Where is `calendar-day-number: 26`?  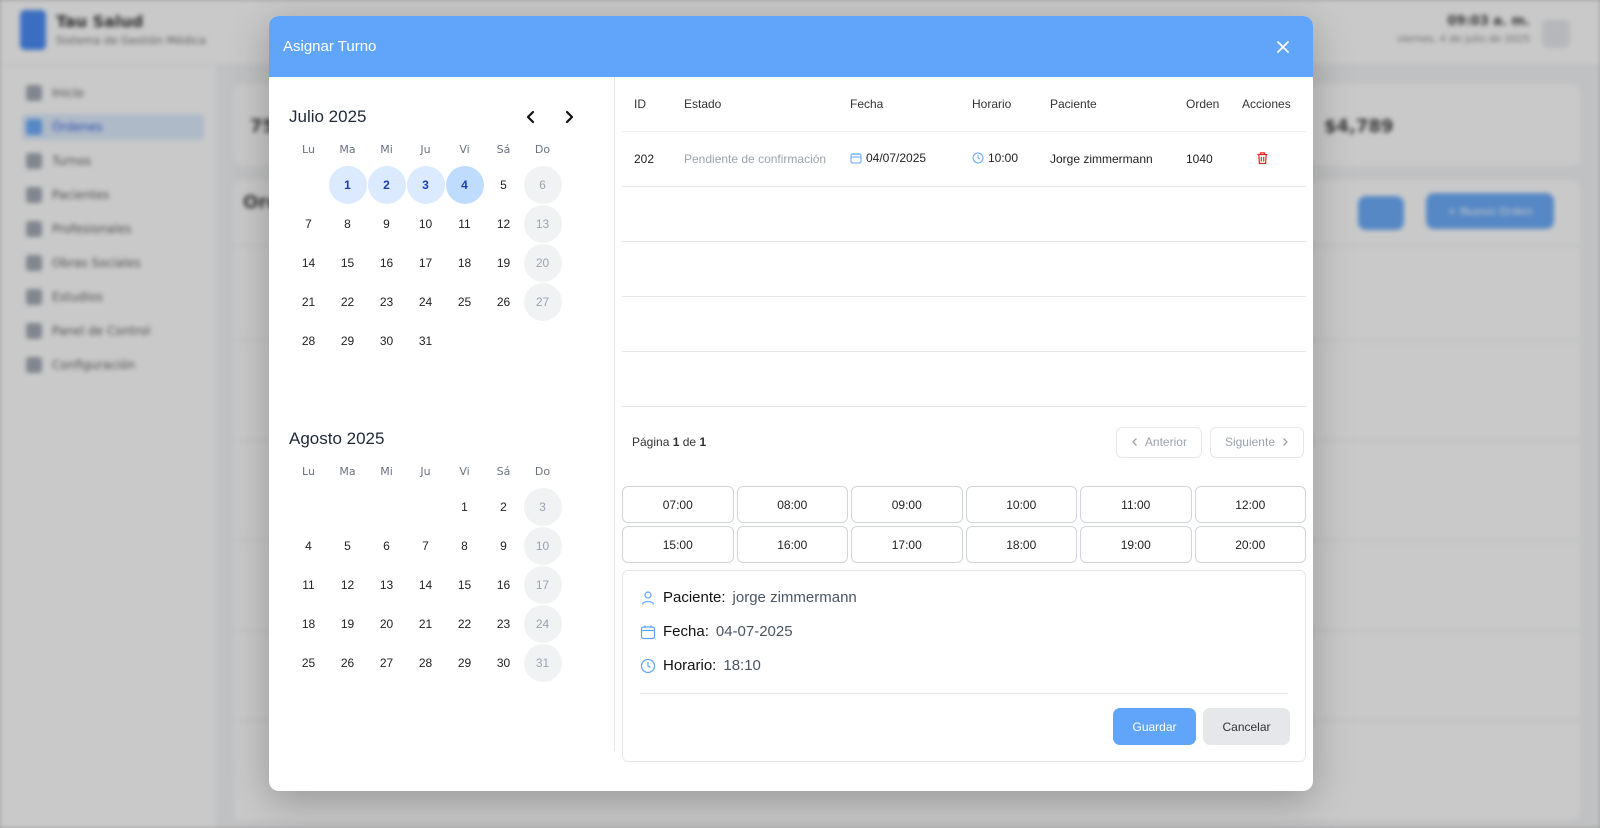 calendar-day-number: 26 is located at coordinates (503, 301).